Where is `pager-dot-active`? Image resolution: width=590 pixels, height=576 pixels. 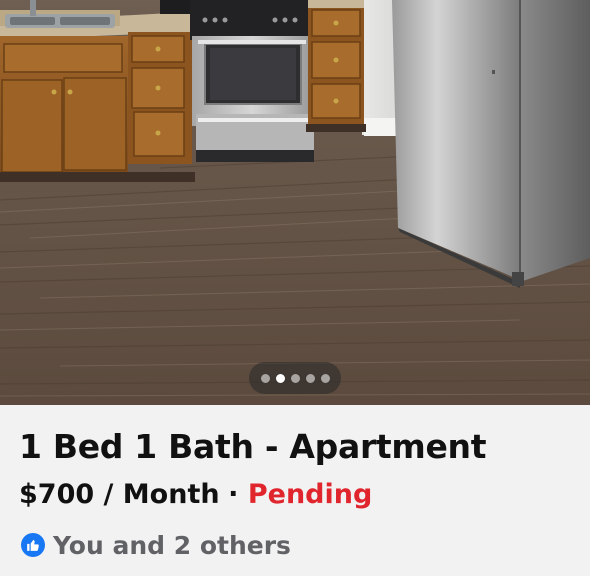
pager-dot-active is located at coordinates (280, 378).